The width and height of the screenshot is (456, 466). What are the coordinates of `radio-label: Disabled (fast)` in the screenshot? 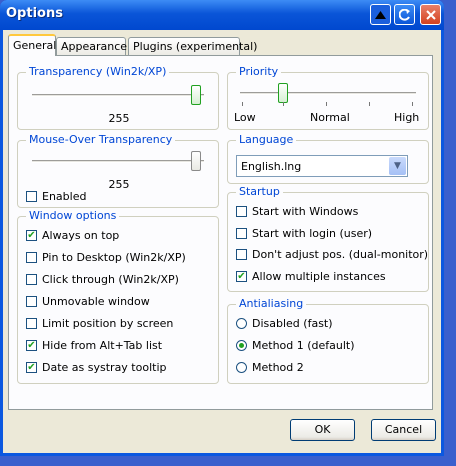 It's located at (292, 323).